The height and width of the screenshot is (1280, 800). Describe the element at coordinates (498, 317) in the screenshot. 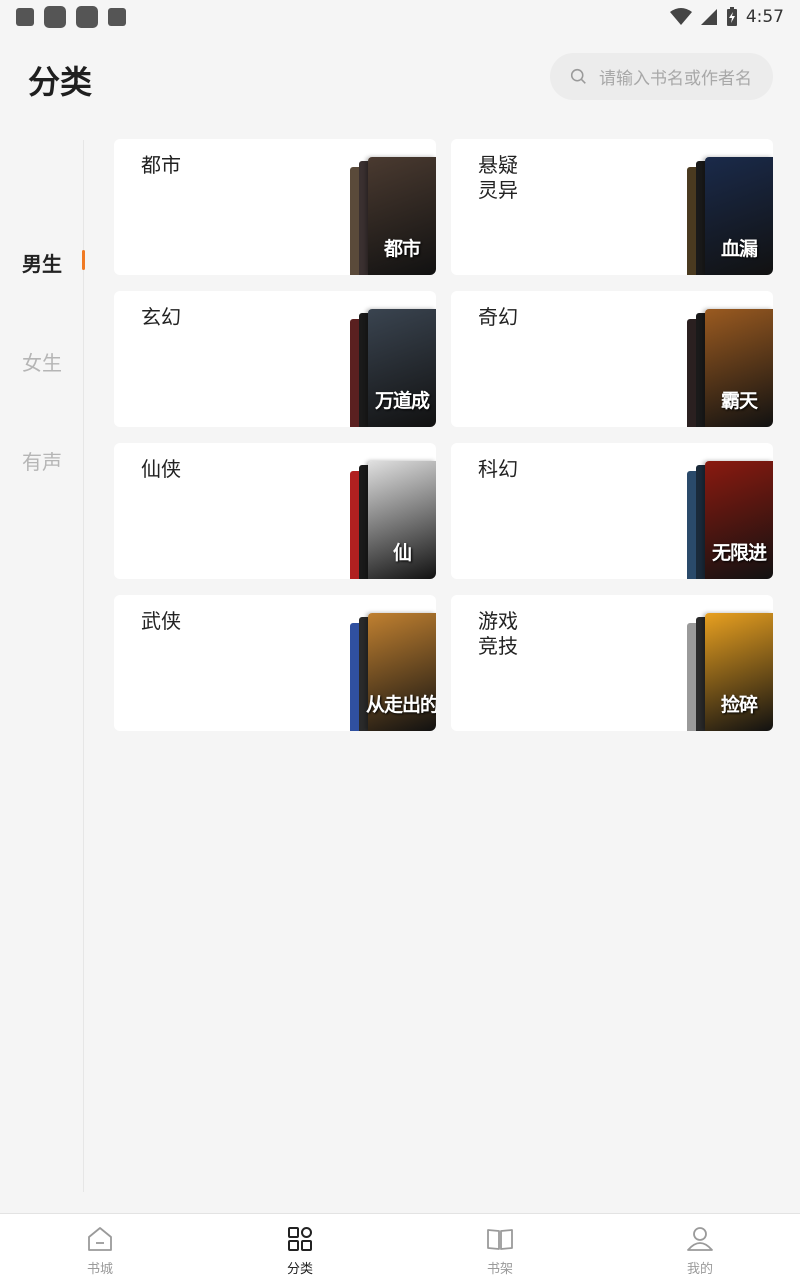

I see `category-label: 奇幻` at that location.